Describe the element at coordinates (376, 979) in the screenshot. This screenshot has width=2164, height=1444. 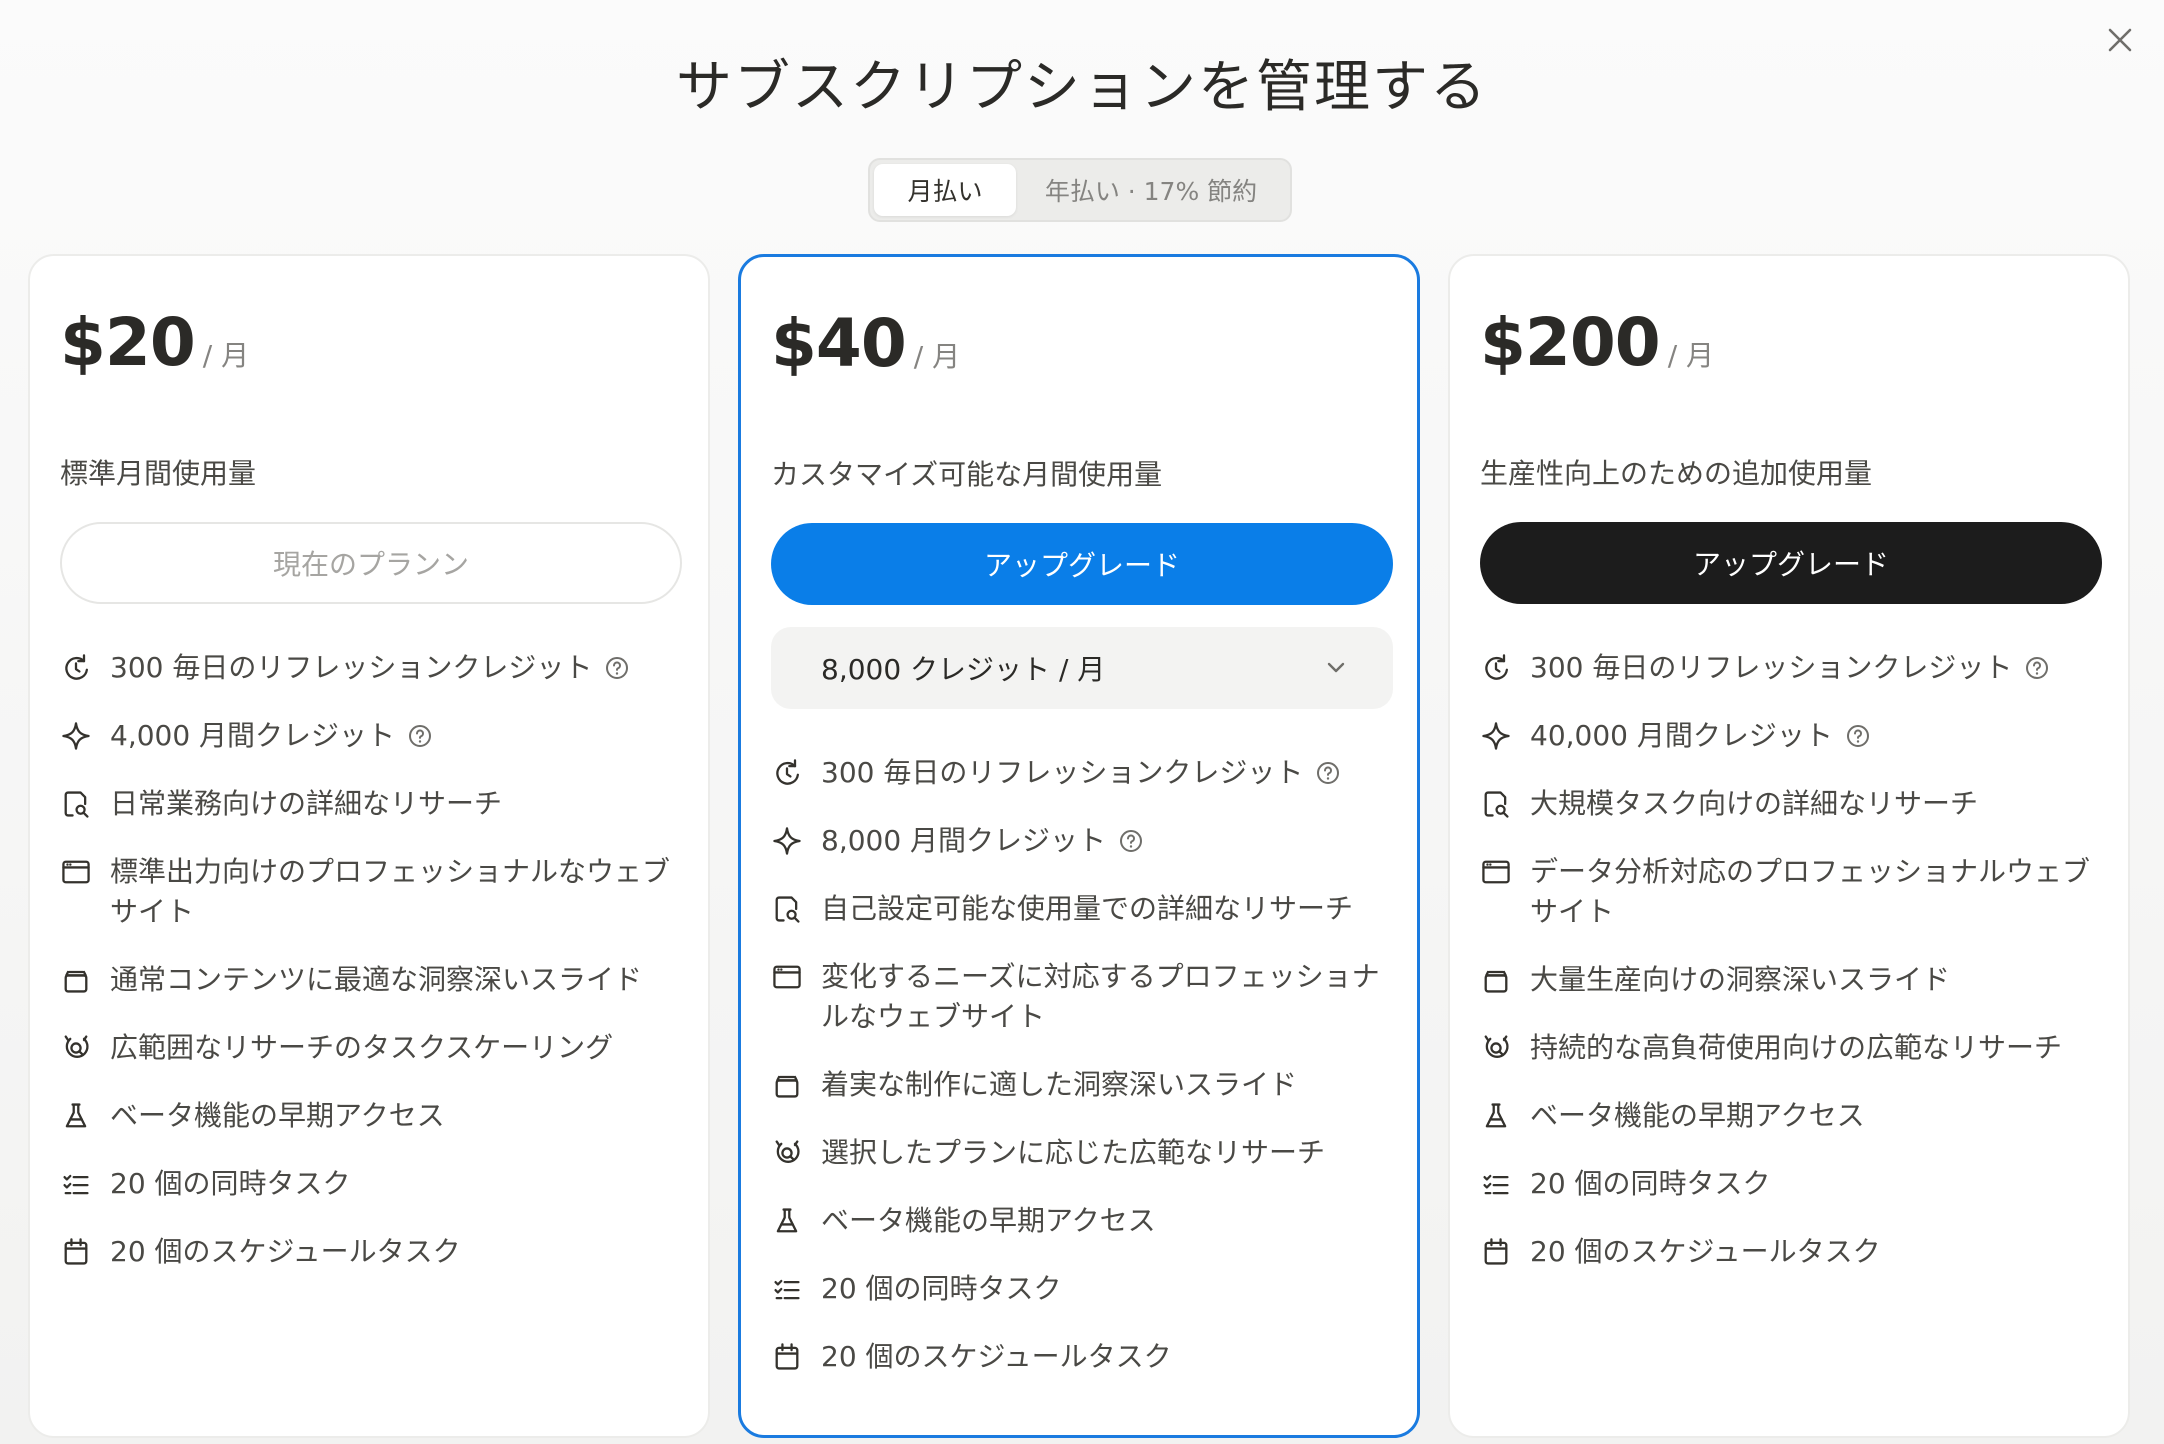
I see `feature-label: 通常コンテンツに最適な洞察深いスライド` at that location.